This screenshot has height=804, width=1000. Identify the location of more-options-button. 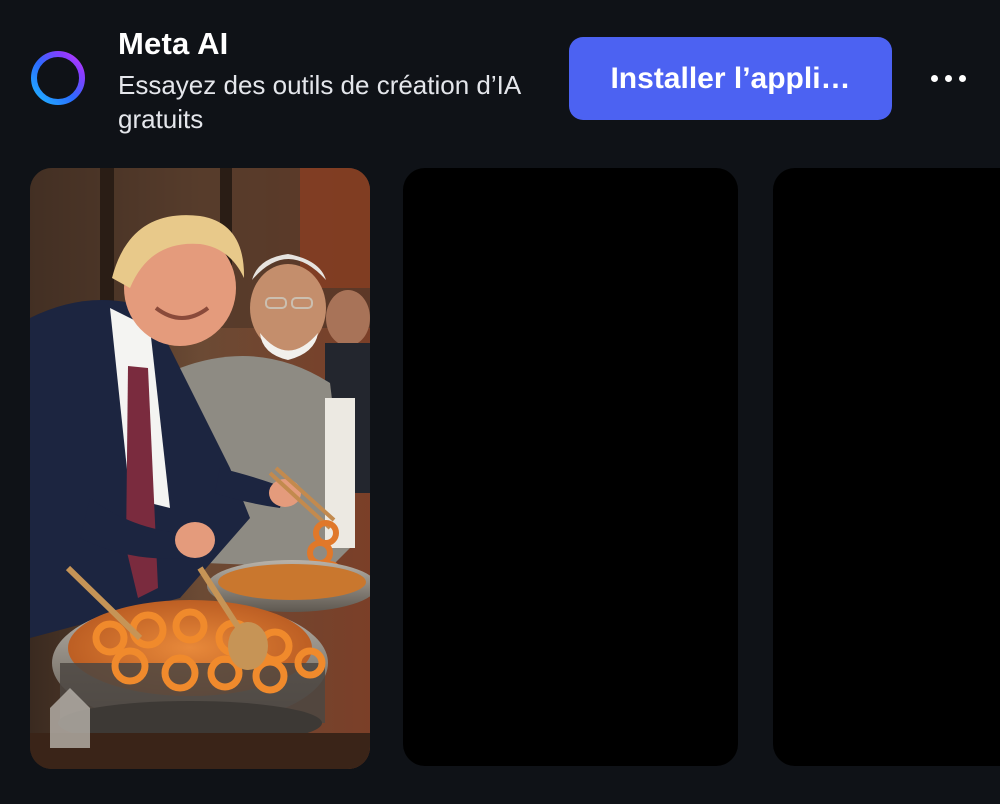
(948, 78).